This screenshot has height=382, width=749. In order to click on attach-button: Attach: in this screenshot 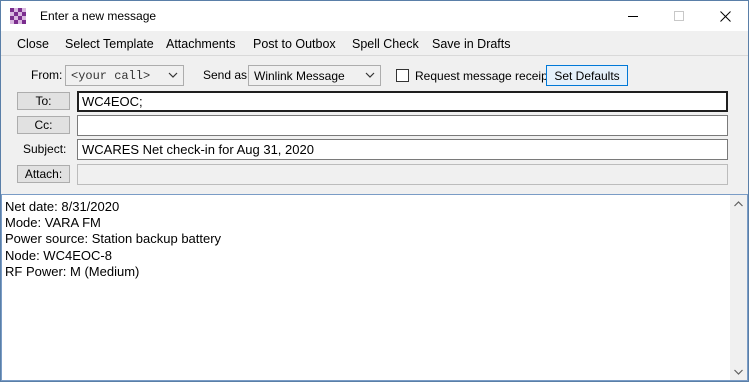, I will do `click(43, 174)`.